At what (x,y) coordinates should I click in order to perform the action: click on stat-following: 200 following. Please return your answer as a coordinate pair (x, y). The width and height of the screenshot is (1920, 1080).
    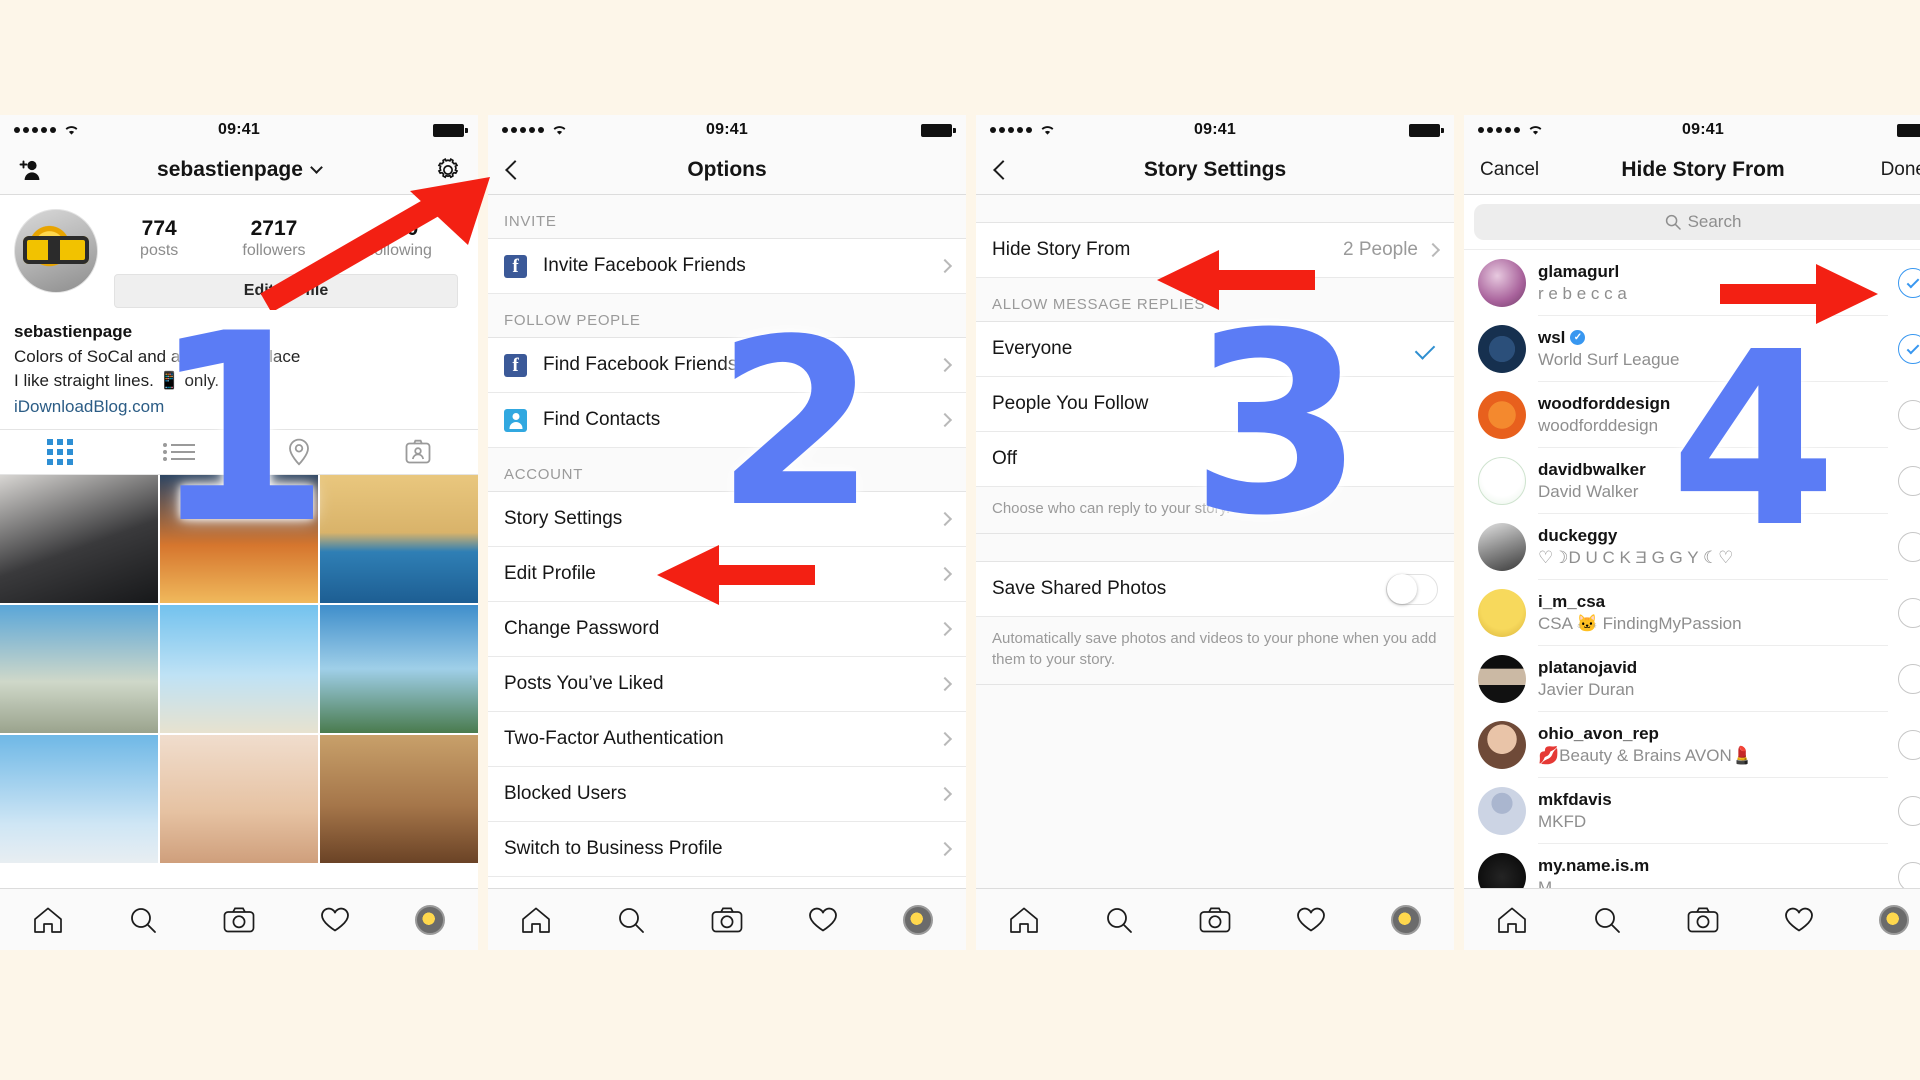
    Looking at the image, I should click on (401, 238).